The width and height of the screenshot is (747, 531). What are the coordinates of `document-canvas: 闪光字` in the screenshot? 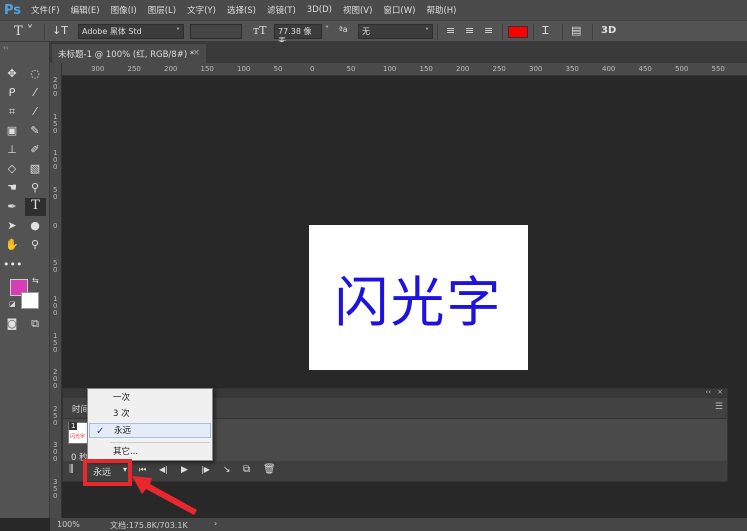 It's located at (418, 297).